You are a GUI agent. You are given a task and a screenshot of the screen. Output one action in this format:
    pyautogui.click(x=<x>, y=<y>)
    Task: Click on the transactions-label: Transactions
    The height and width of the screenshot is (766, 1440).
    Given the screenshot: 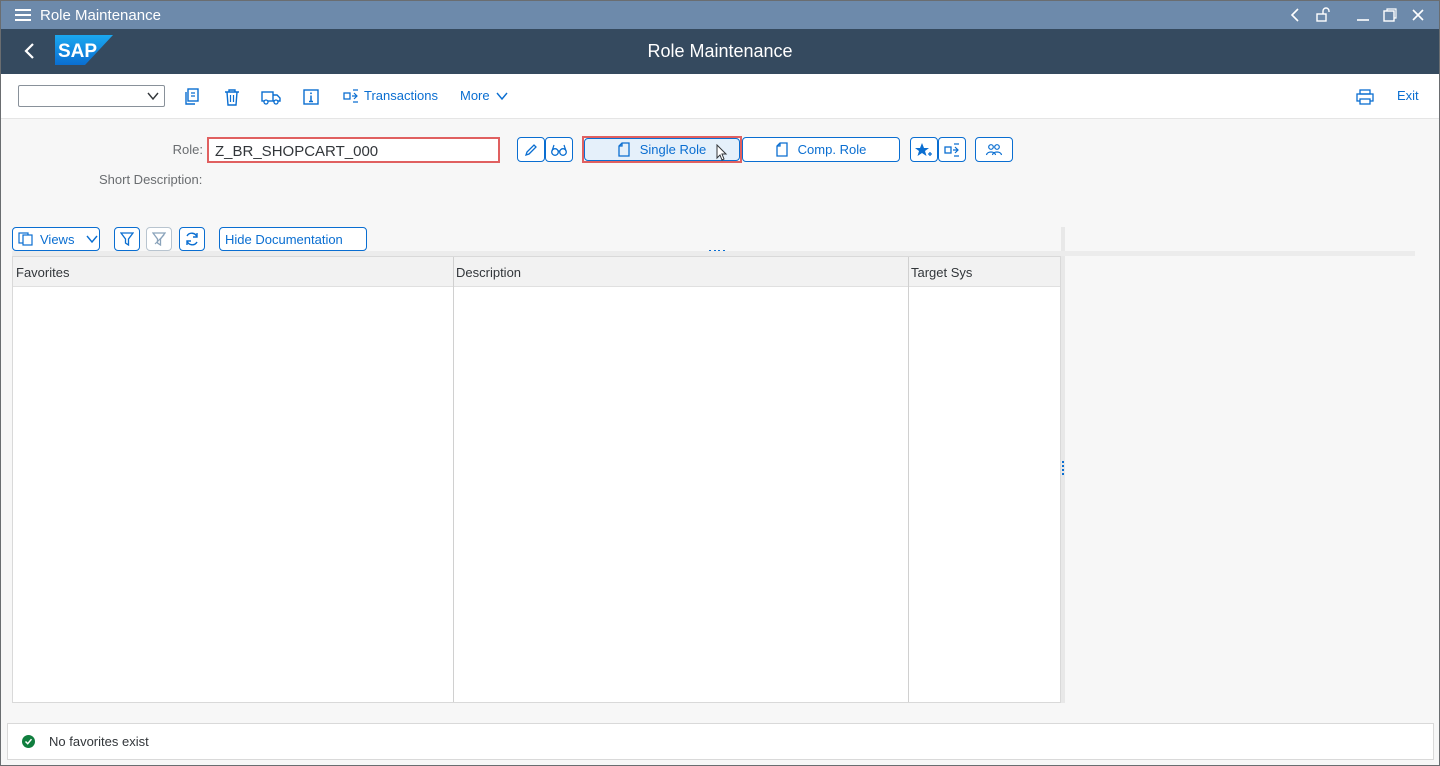 What is the action you would take?
    pyautogui.click(x=401, y=95)
    